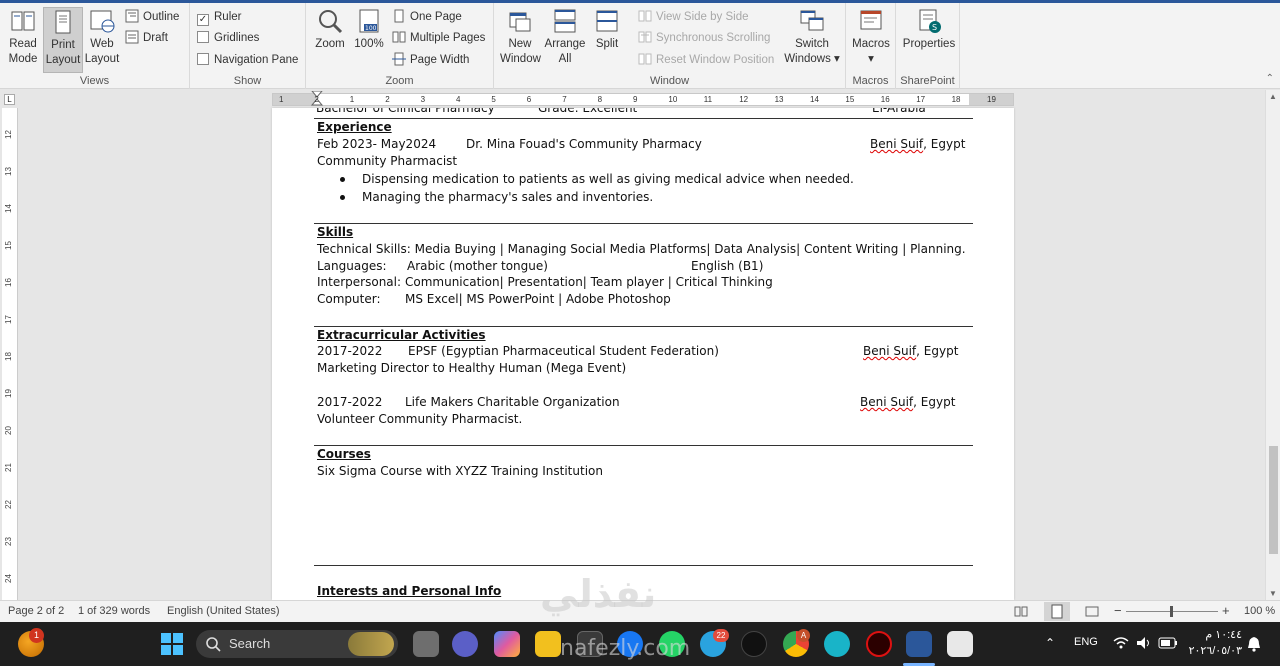 The image size is (1280, 666). I want to click on read-mode-button: Read Mode, so click(23, 37).